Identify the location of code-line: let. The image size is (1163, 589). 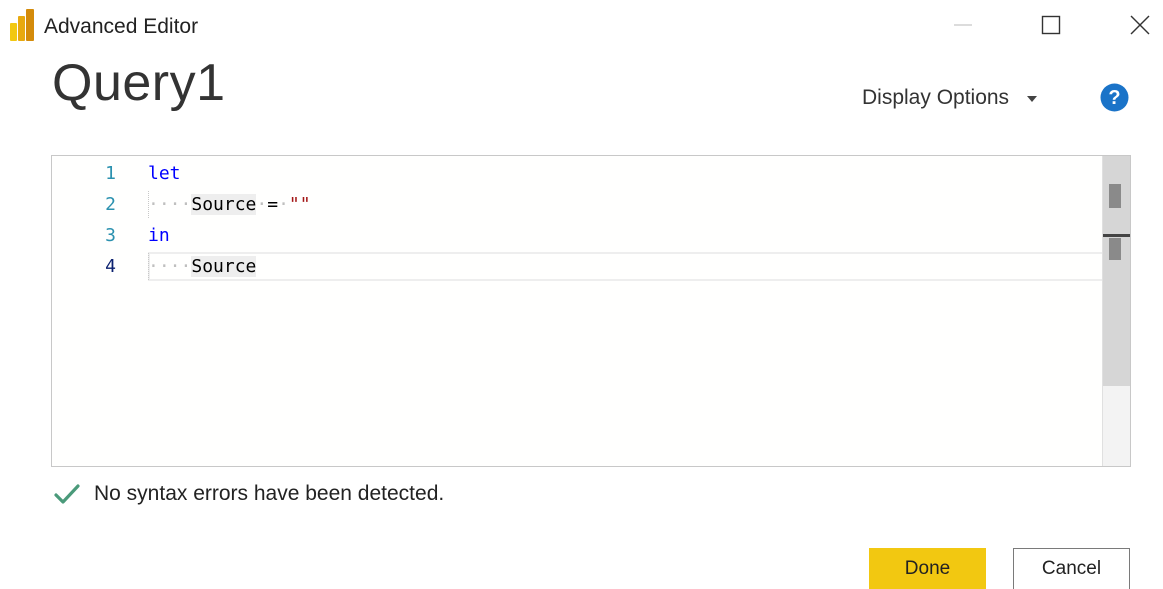
(164, 173).